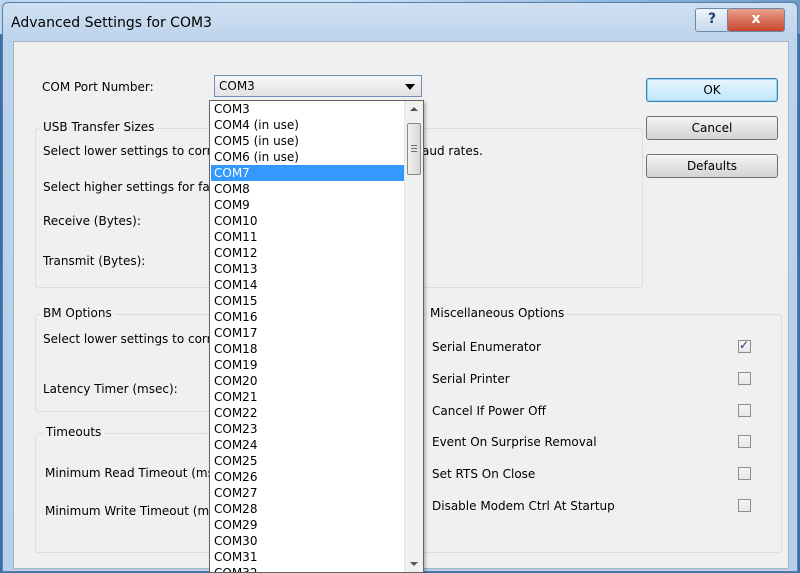 Image resolution: width=800 pixels, height=573 pixels. What do you see at coordinates (307, 365) in the screenshot?
I see `dropdown-item: COM19` at bounding box center [307, 365].